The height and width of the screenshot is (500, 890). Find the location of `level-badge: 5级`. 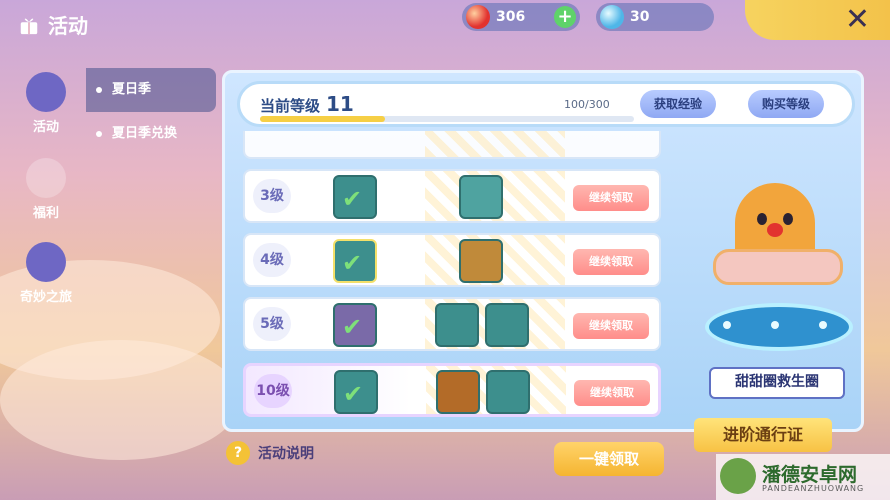

level-badge: 5级 is located at coordinates (272, 324).